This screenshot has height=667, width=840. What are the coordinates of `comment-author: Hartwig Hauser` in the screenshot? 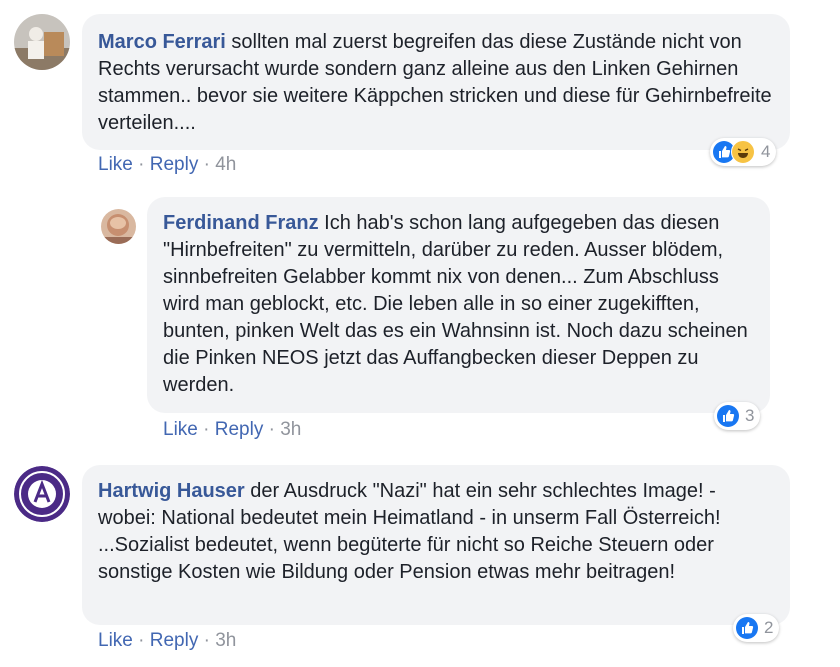 It's located at (171, 491).